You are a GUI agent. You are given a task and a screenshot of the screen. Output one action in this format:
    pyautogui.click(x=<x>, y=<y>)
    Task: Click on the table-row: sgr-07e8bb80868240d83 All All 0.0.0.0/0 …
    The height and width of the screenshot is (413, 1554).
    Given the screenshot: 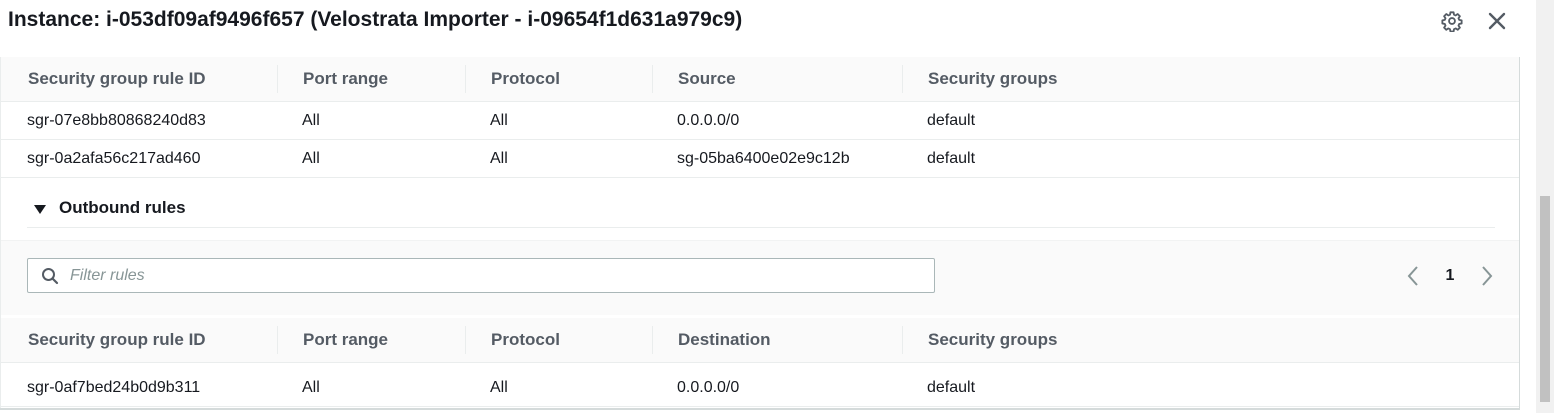 What is the action you would take?
    pyautogui.click(x=760, y=121)
    